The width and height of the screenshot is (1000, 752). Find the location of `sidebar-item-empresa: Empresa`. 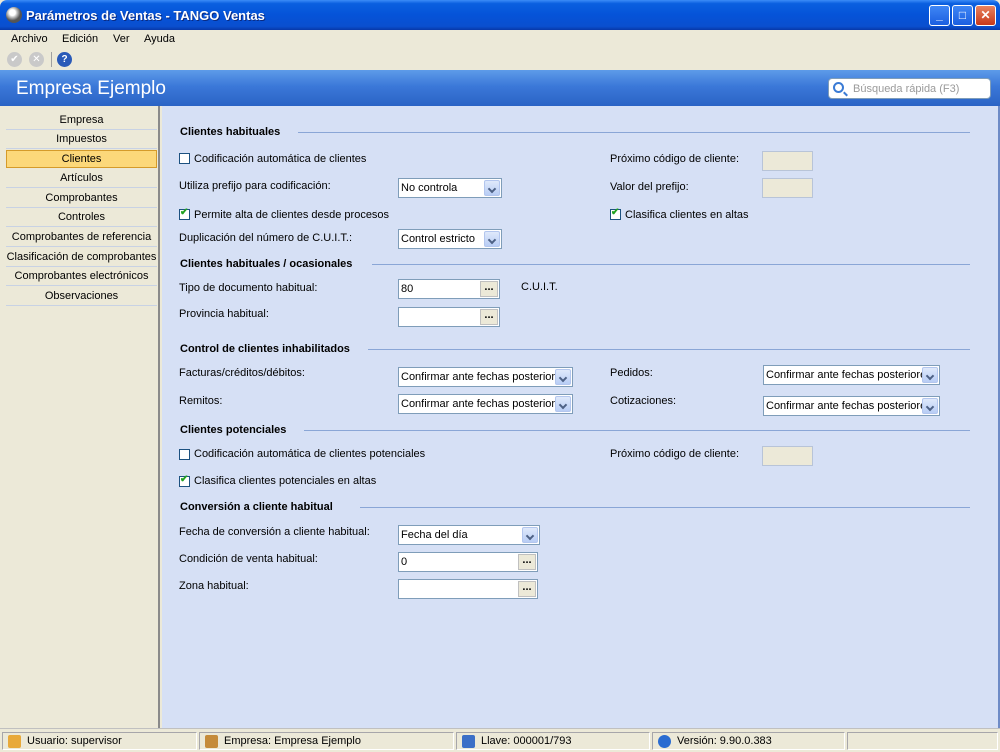

sidebar-item-empresa: Empresa is located at coordinates (81, 121).